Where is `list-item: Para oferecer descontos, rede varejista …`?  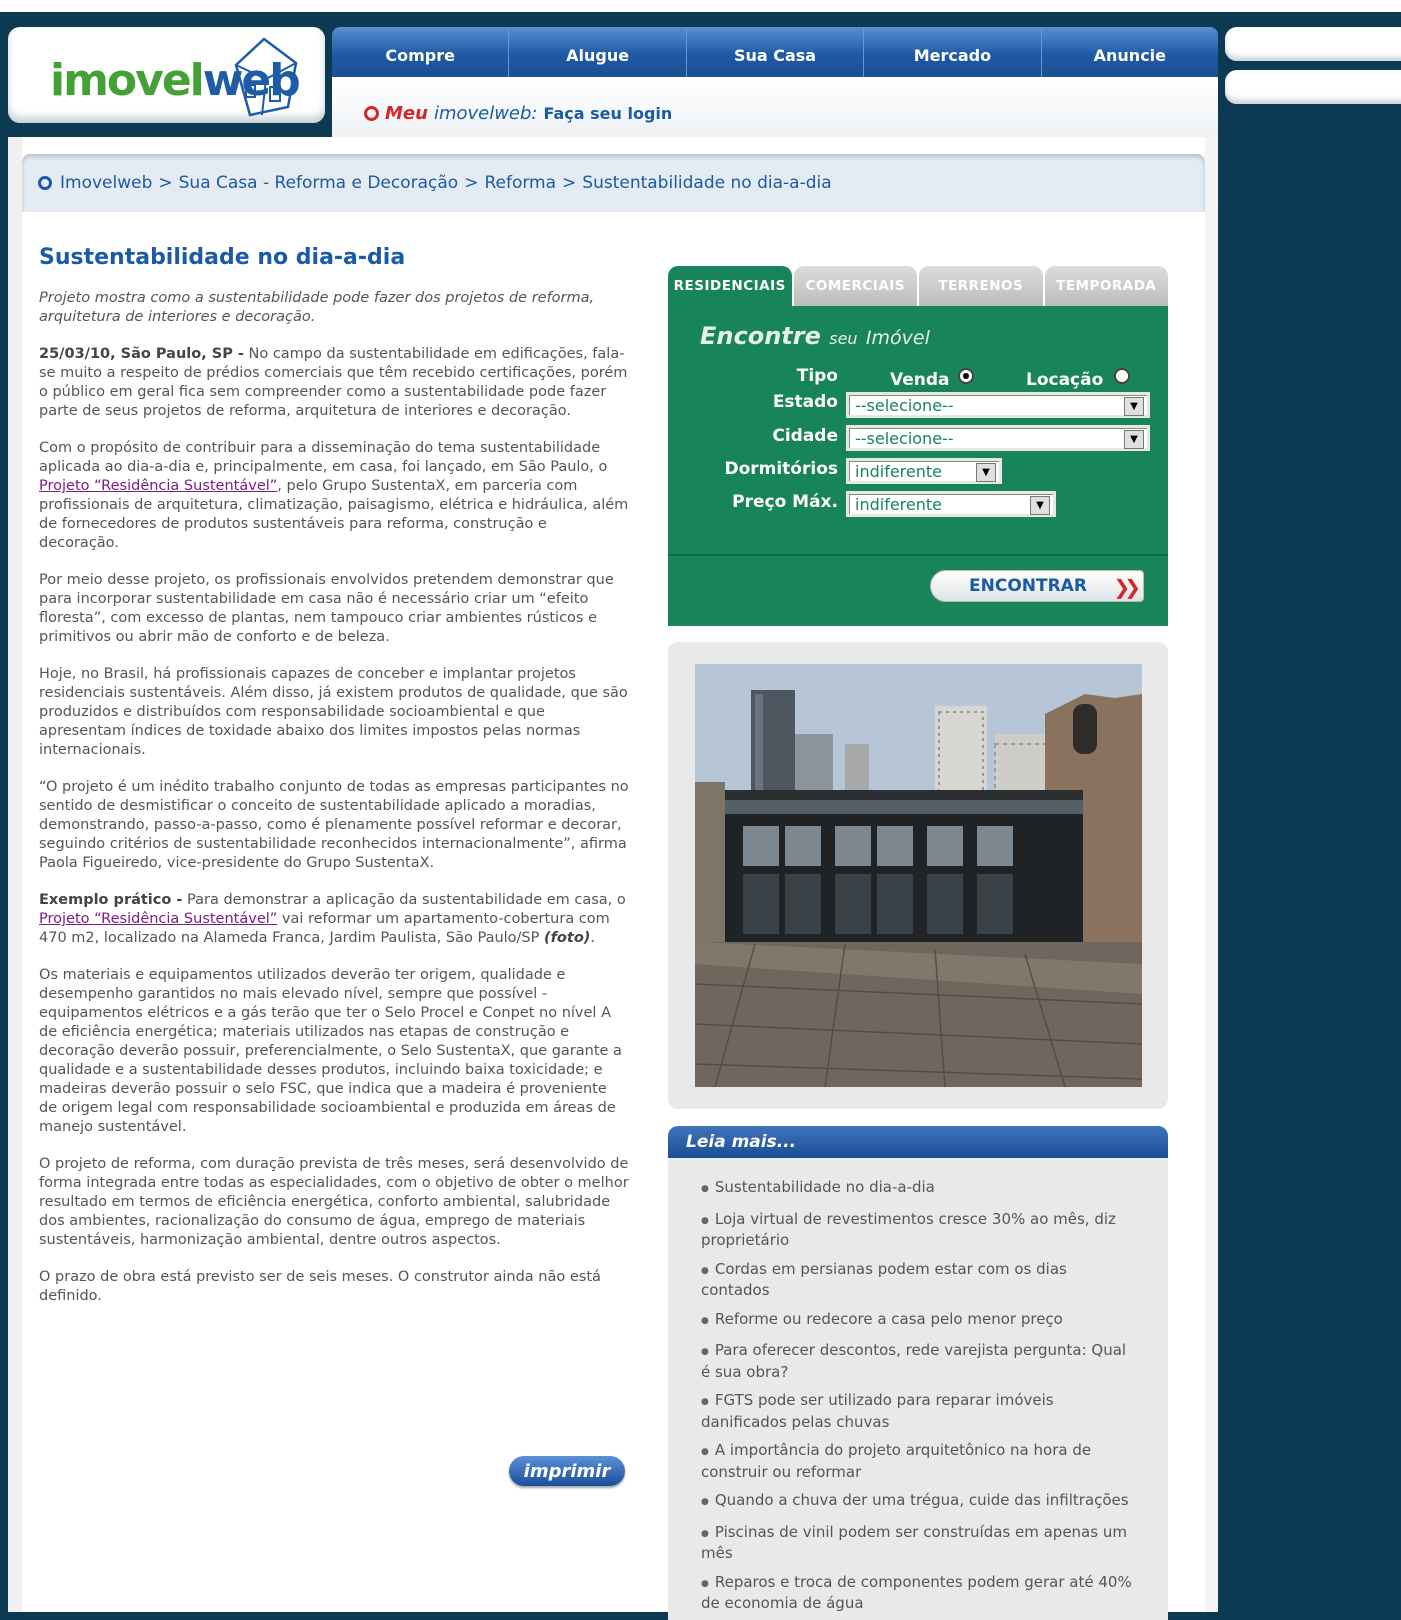
list-item: Para oferecer descontos, rede varejista … is located at coordinates (920, 1361).